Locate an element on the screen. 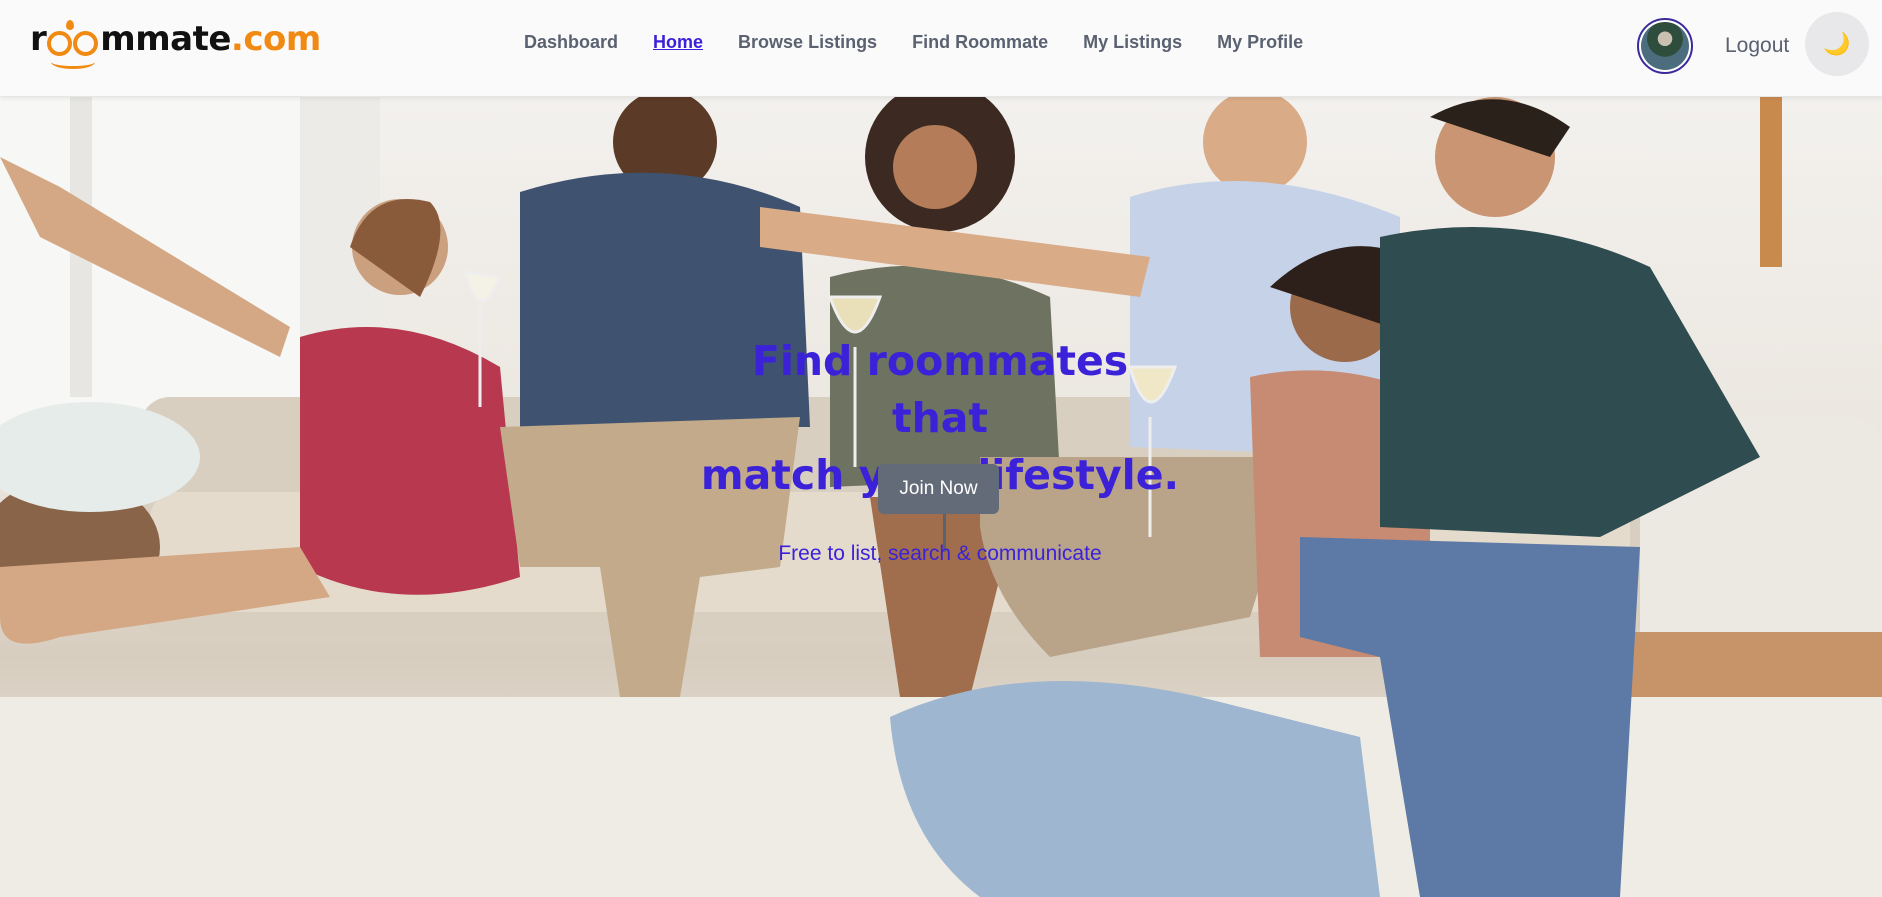 This screenshot has width=1882, height=897. logo-text-r: r is located at coordinates (38, 39).